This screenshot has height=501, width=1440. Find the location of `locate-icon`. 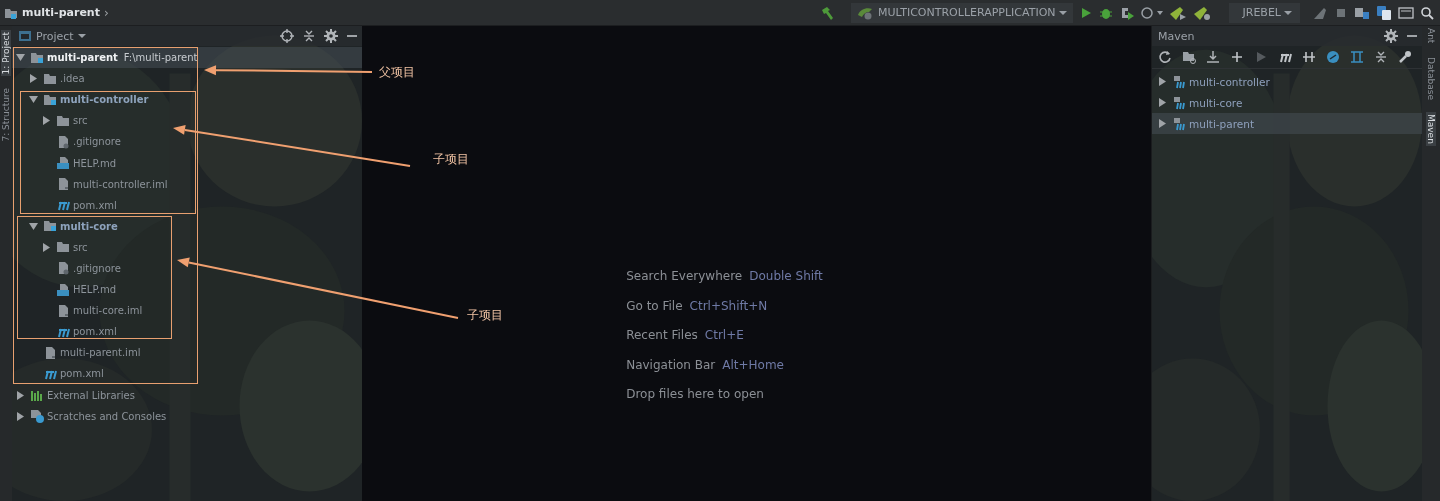

locate-icon is located at coordinates (287, 36).